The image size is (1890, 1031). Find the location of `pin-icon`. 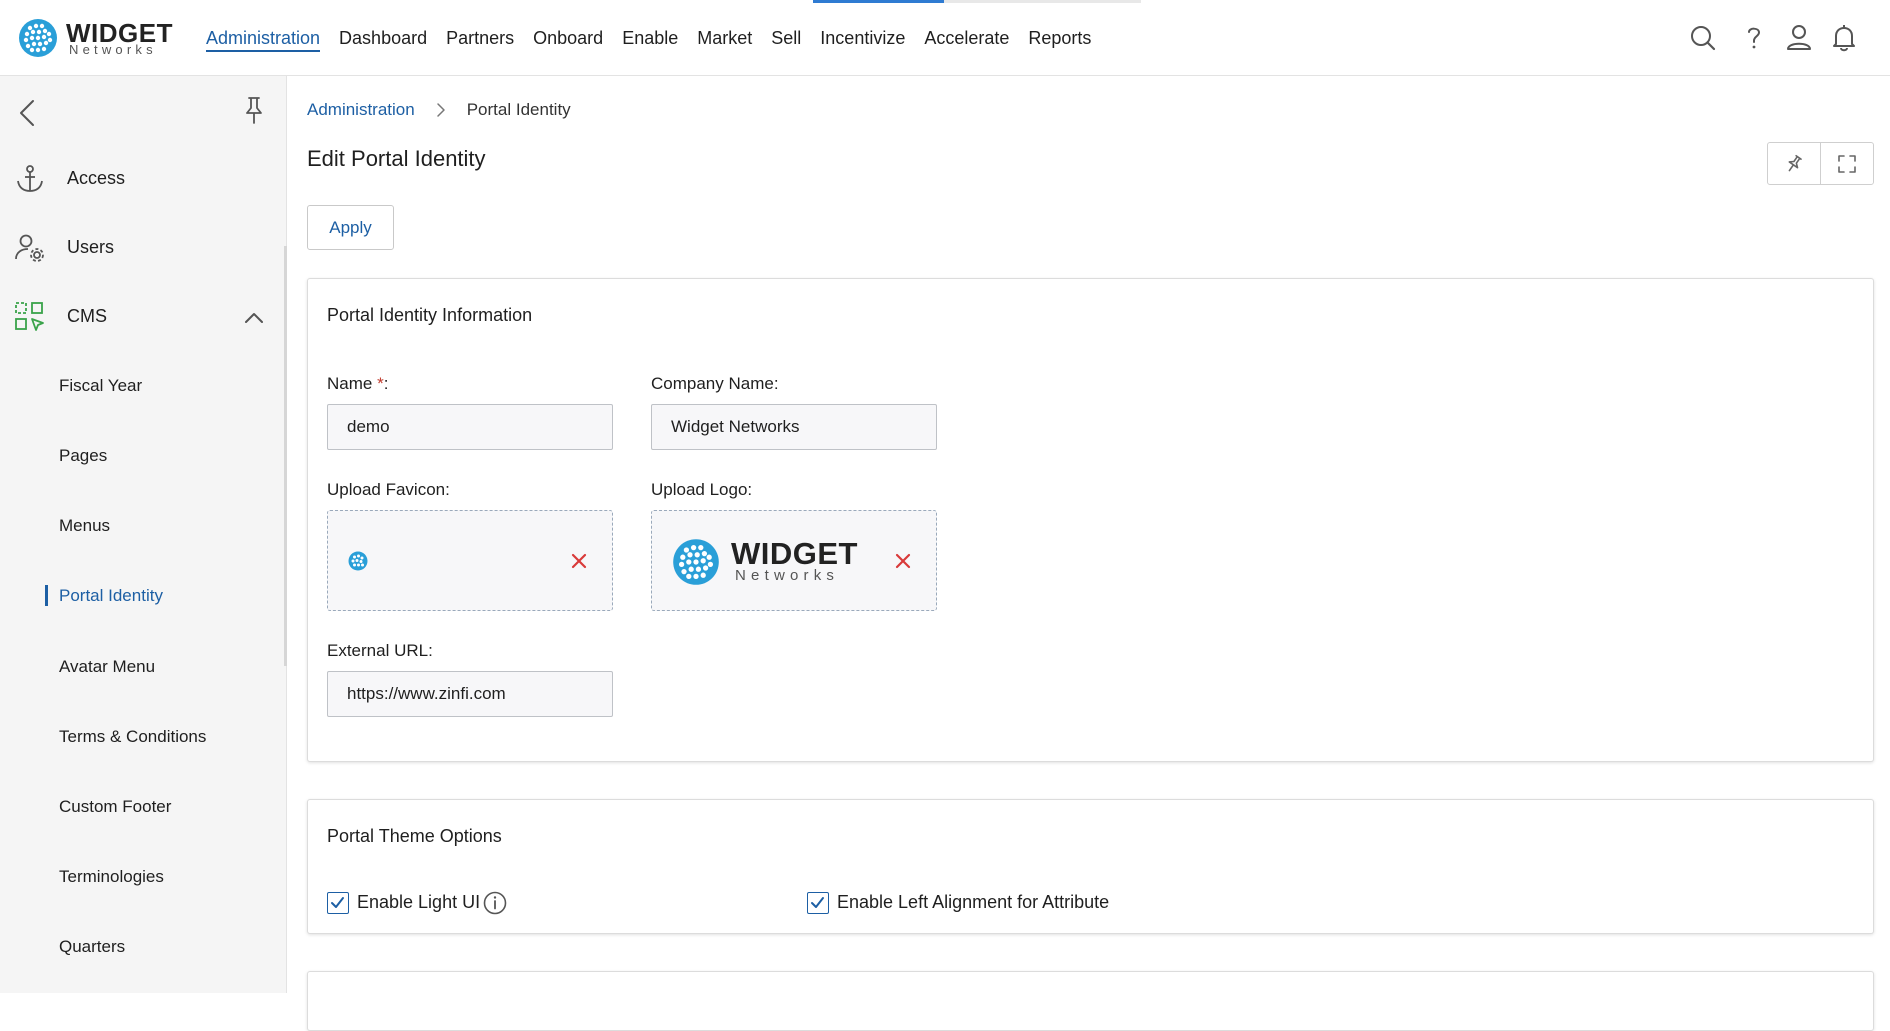

pin-icon is located at coordinates (1795, 162).